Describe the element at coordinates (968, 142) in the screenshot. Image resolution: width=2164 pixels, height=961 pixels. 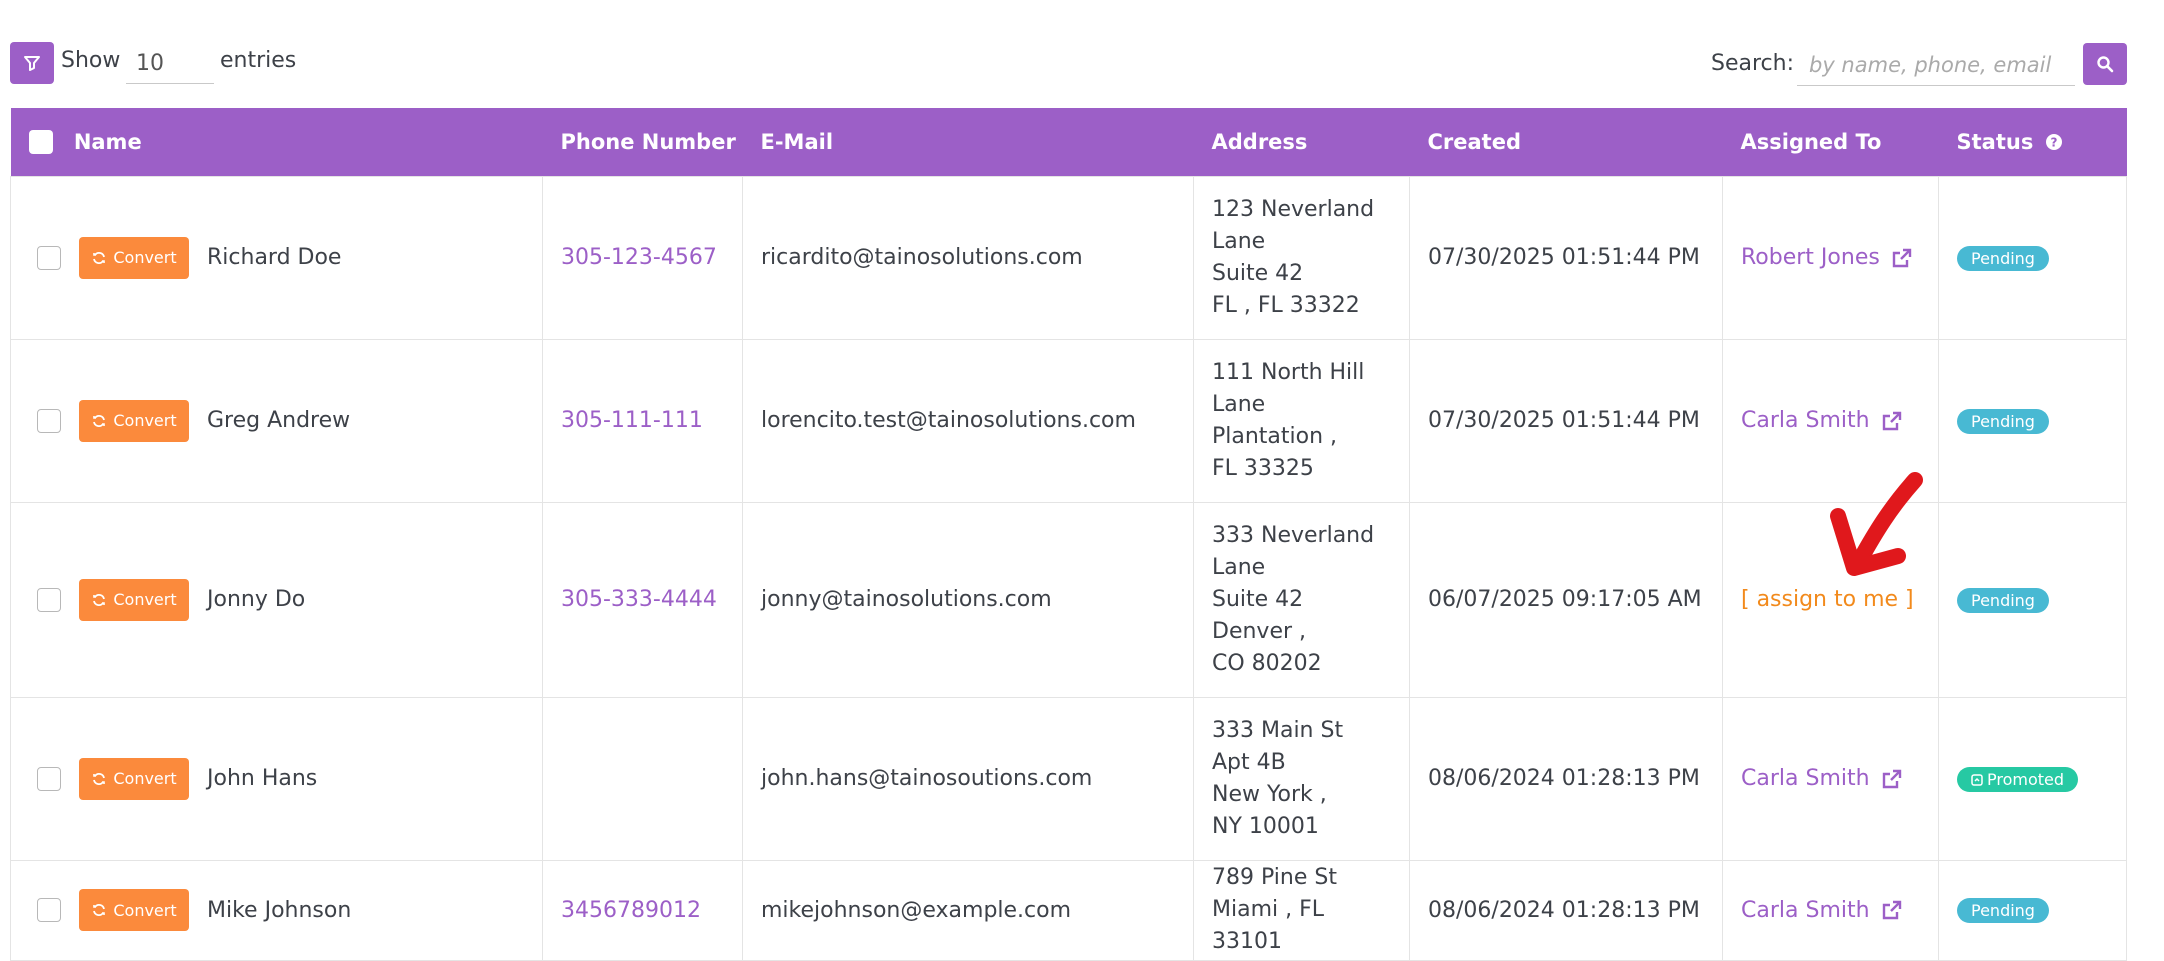
I see `column-header-email: E-Mail` at that location.